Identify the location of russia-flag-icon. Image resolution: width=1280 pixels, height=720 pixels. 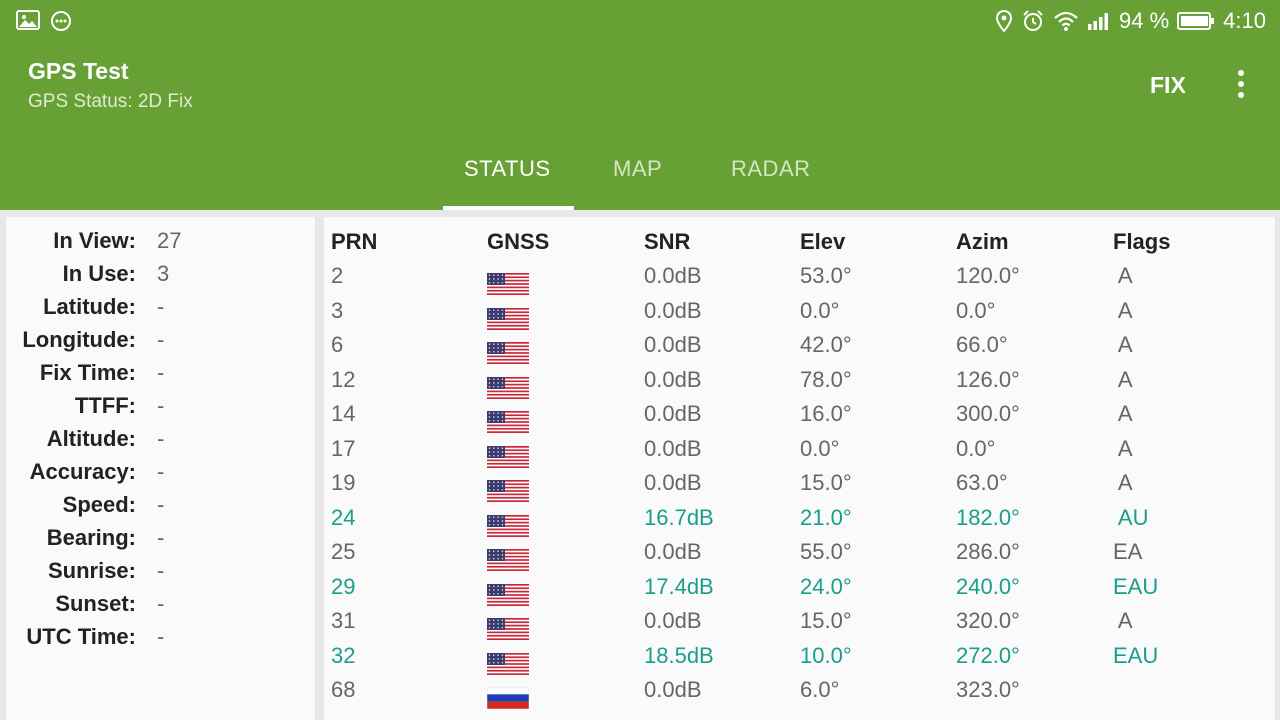
(508, 698).